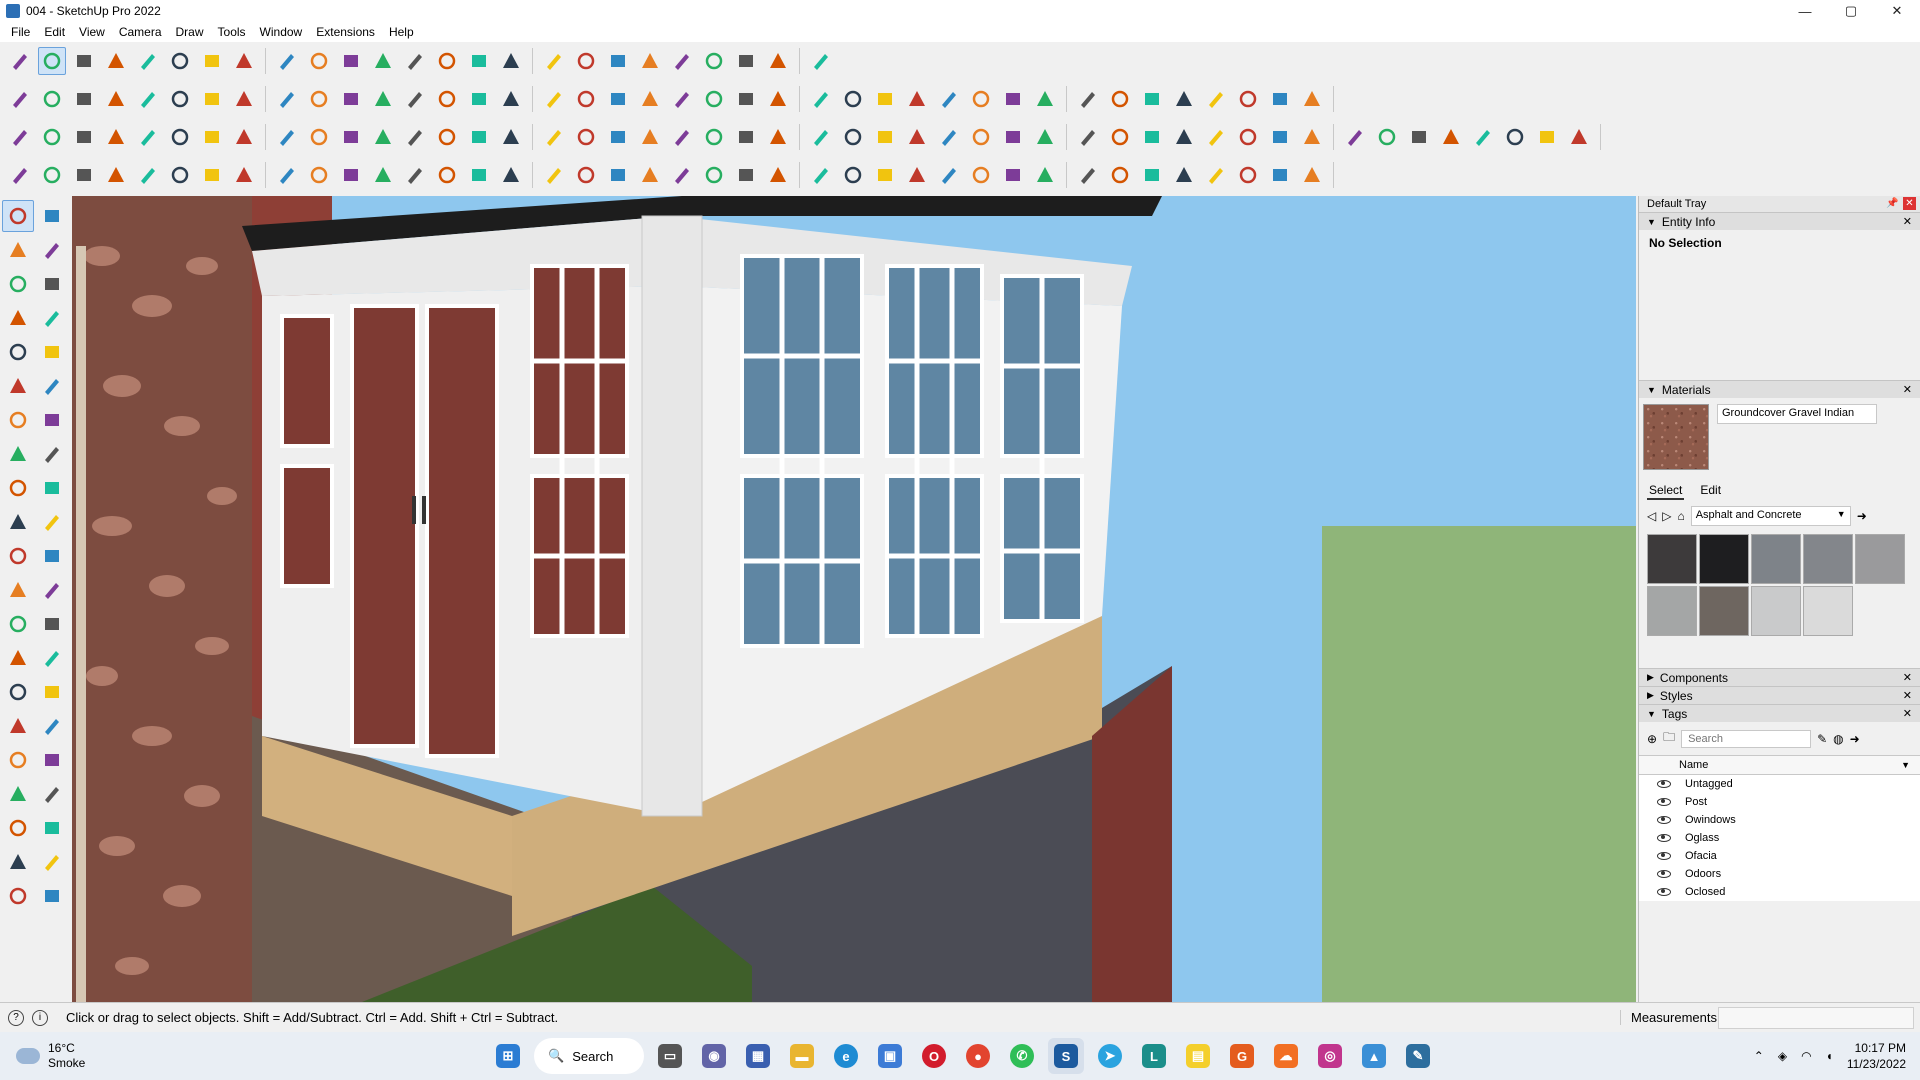 The height and width of the screenshot is (1080, 1920). I want to click on tb3-tool-37-icon-button, so click(1216, 137).